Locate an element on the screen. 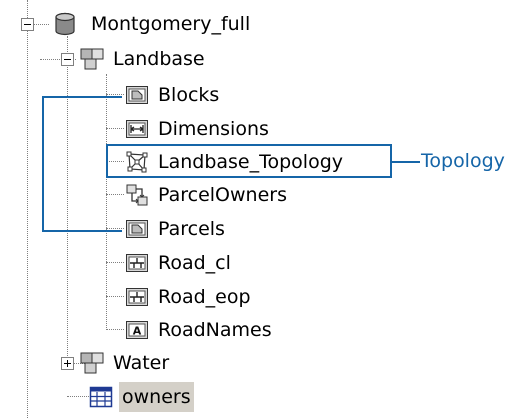  tree-item-landbase-topology: Landbase_Topology is located at coordinates (255, 162).